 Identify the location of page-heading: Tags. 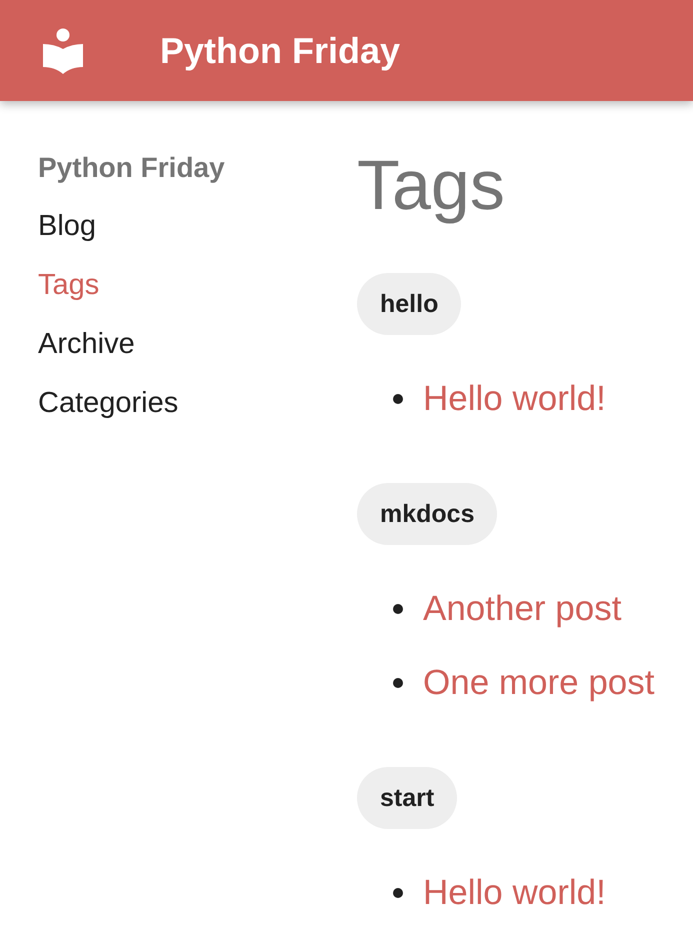
(431, 185).